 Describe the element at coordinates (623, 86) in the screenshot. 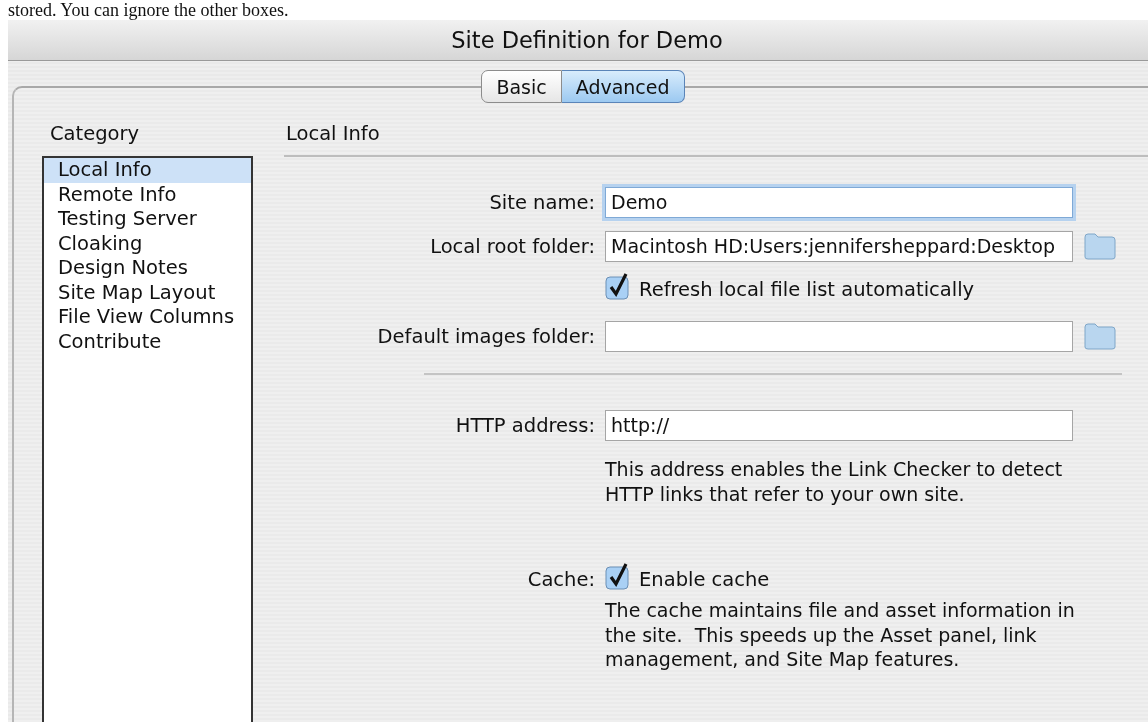

I see `tab: Advanced` at that location.